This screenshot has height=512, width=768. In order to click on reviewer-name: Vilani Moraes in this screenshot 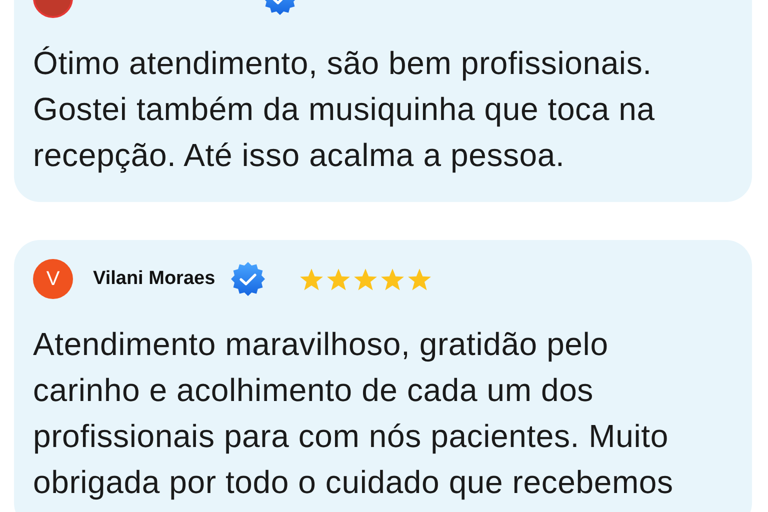, I will do `click(154, 279)`.